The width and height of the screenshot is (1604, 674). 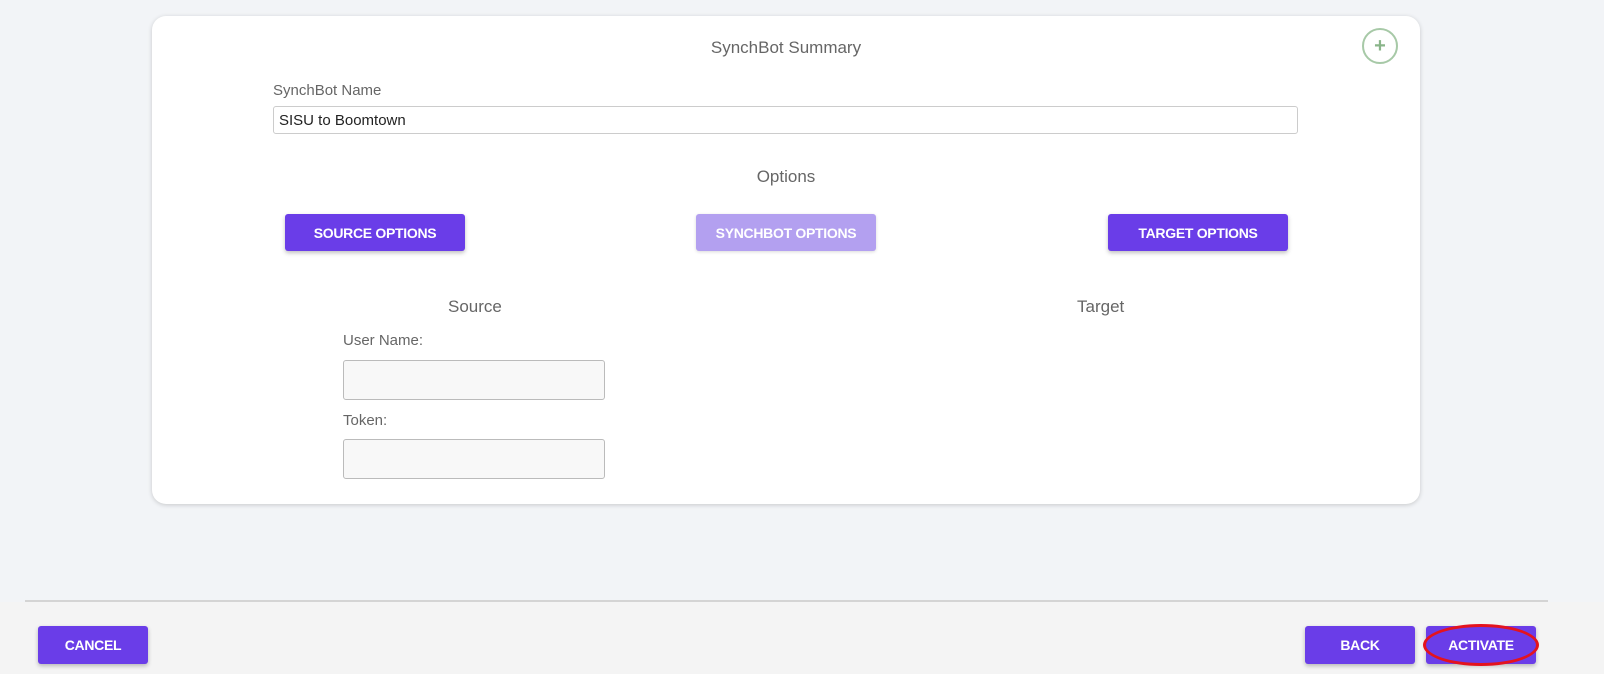 What do you see at coordinates (475, 306) in the screenshot?
I see `source-heading: Source` at bounding box center [475, 306].